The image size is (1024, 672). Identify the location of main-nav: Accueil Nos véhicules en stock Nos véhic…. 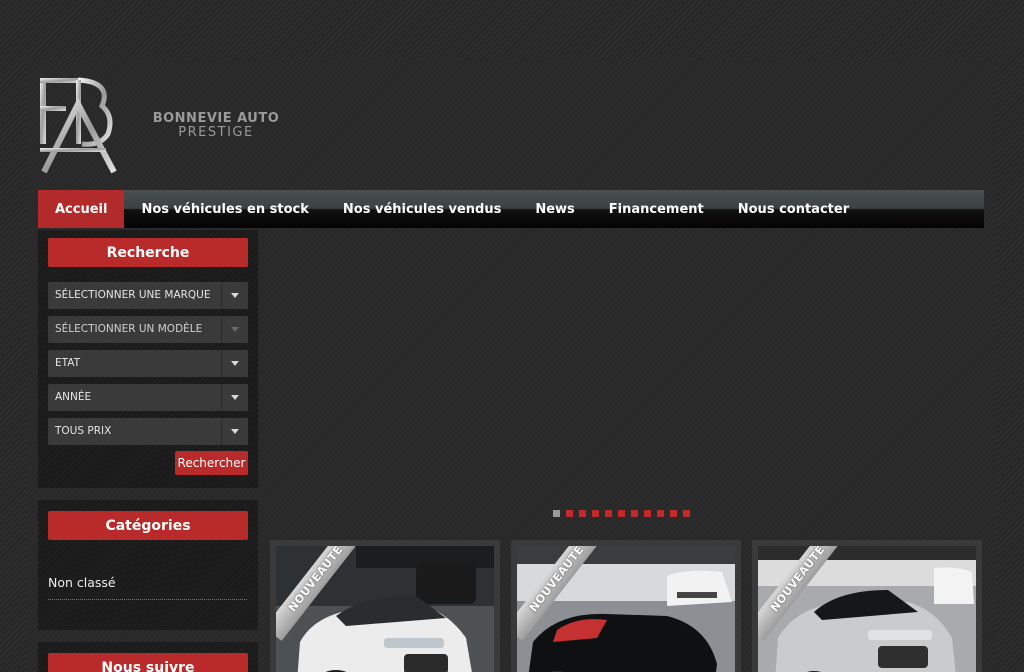
(511, 209).